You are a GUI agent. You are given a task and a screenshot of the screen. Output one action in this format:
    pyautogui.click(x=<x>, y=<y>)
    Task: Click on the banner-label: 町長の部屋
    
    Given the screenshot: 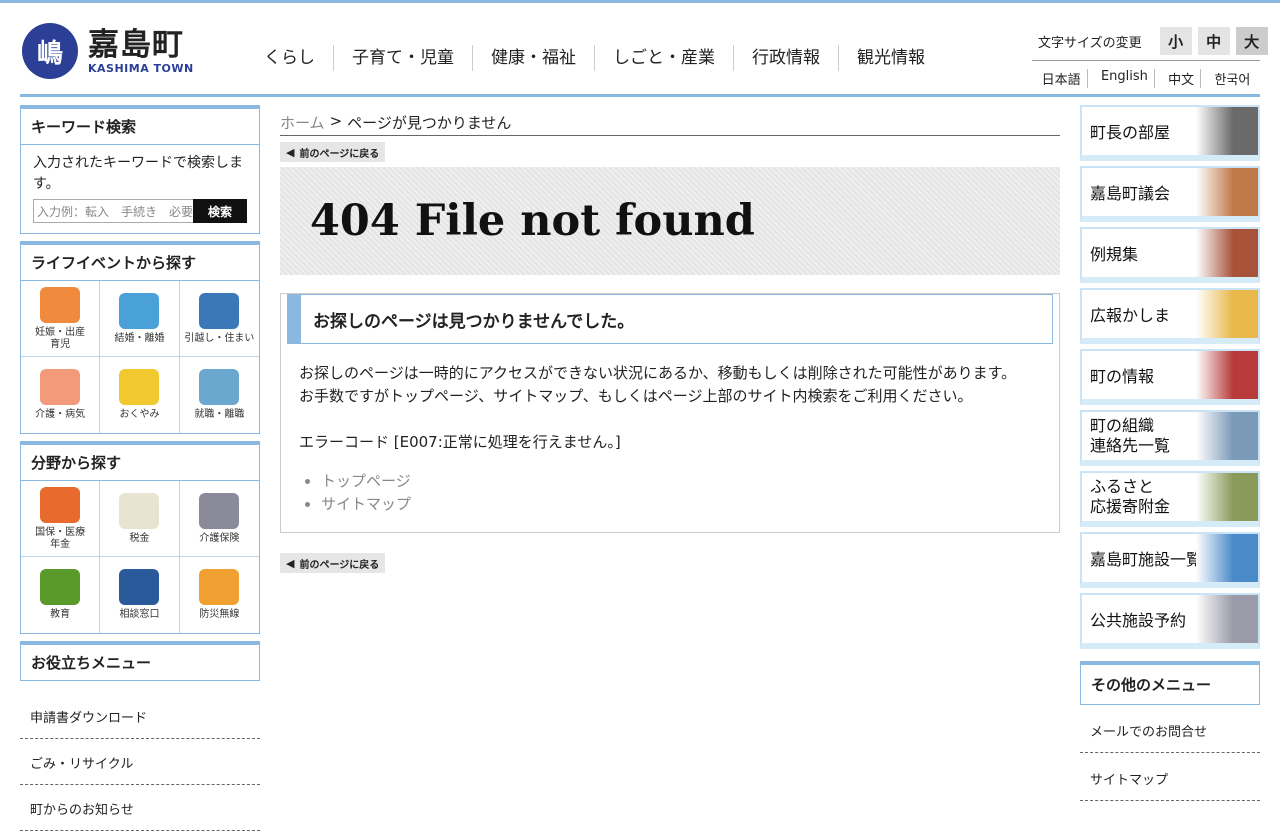 What is the action you would take?
    pyautogui.click(x=1130, y=132)
    